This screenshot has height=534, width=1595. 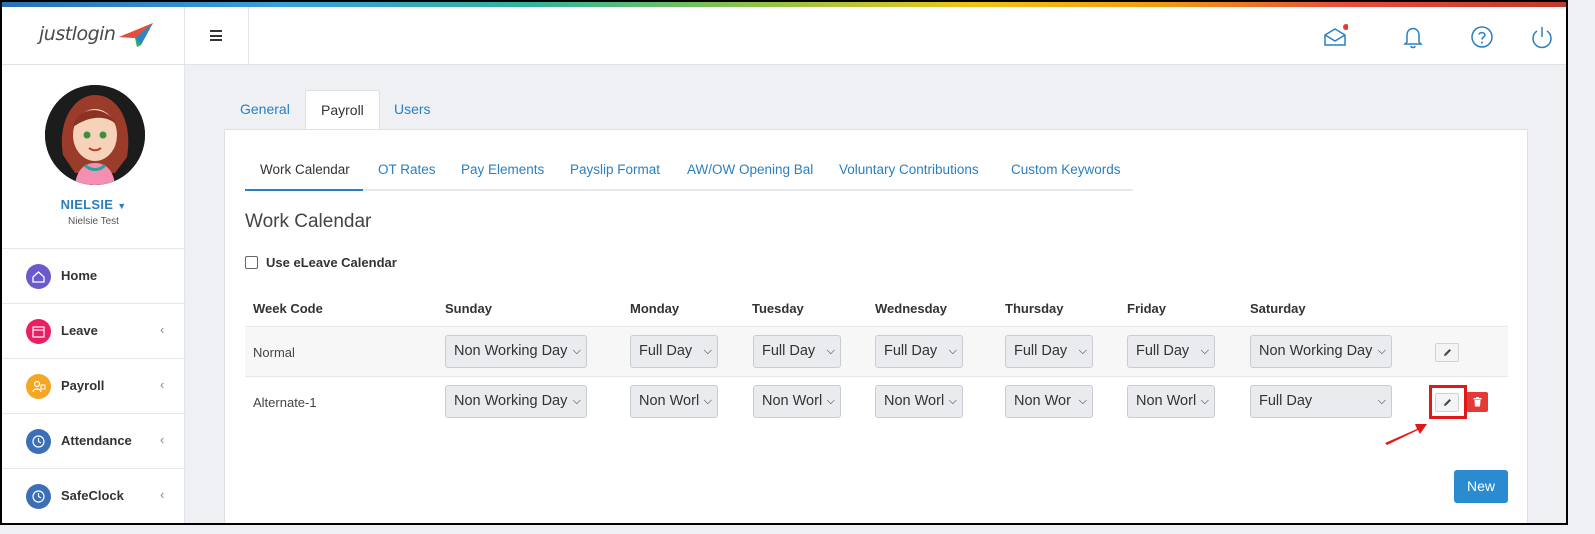 I want to click on user-subtitle: Nielsie Test, so click(x=93, y=221).